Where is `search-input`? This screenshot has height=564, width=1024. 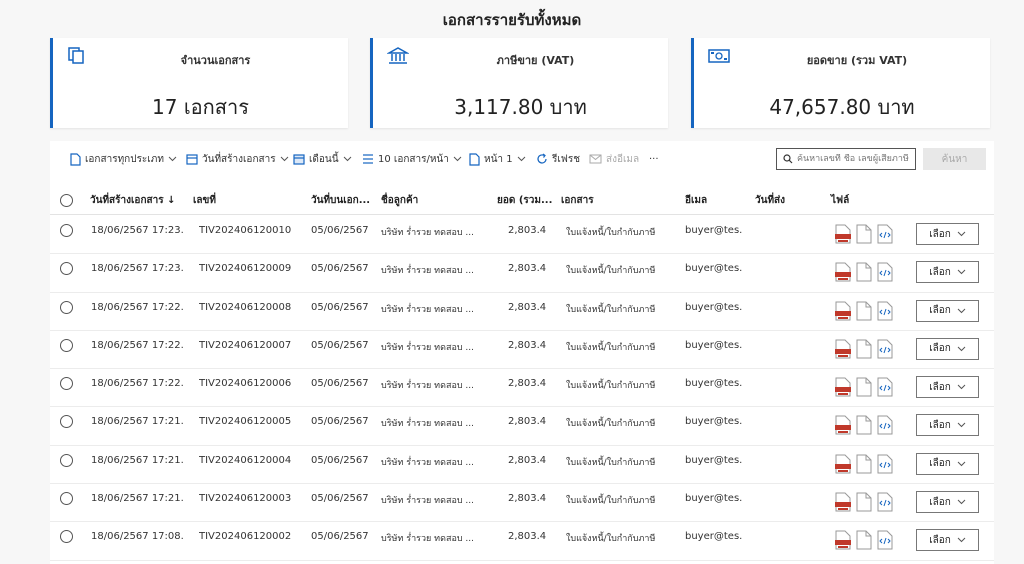 search-input is located at coordinates (856, 159).